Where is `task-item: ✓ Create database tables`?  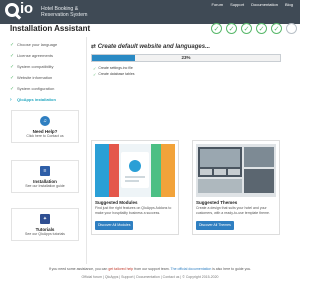
task-item: ✓ Create database tables is located at coordinates (114, 74).